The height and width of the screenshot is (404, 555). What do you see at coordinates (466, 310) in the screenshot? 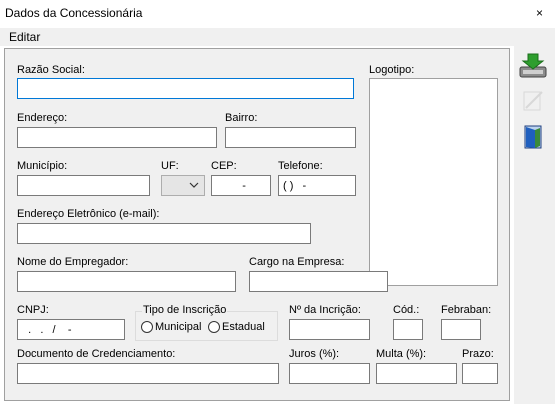
I see `febraban-label: Febraban:` at bounding box center [466, 310].